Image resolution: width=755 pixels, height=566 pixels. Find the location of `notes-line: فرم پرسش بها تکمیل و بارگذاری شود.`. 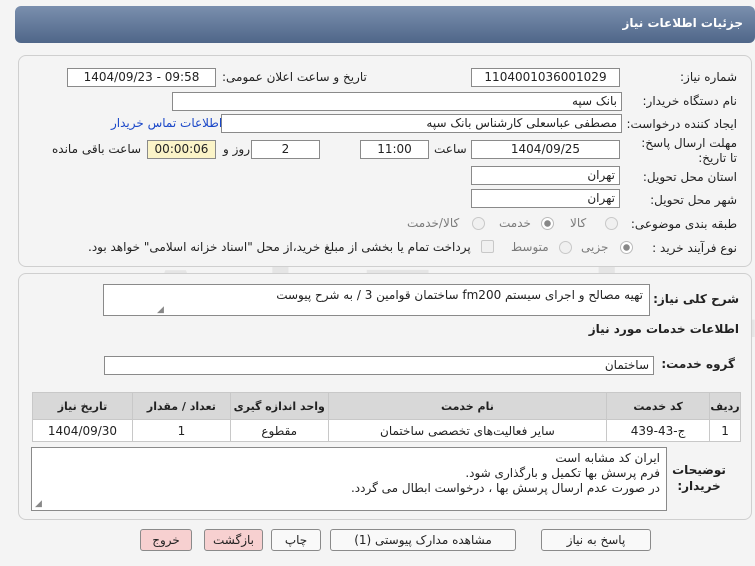

notes-line: فرم پرسش بها تکمیل و بارگذاری شود. is located at coordinates (562, 473).